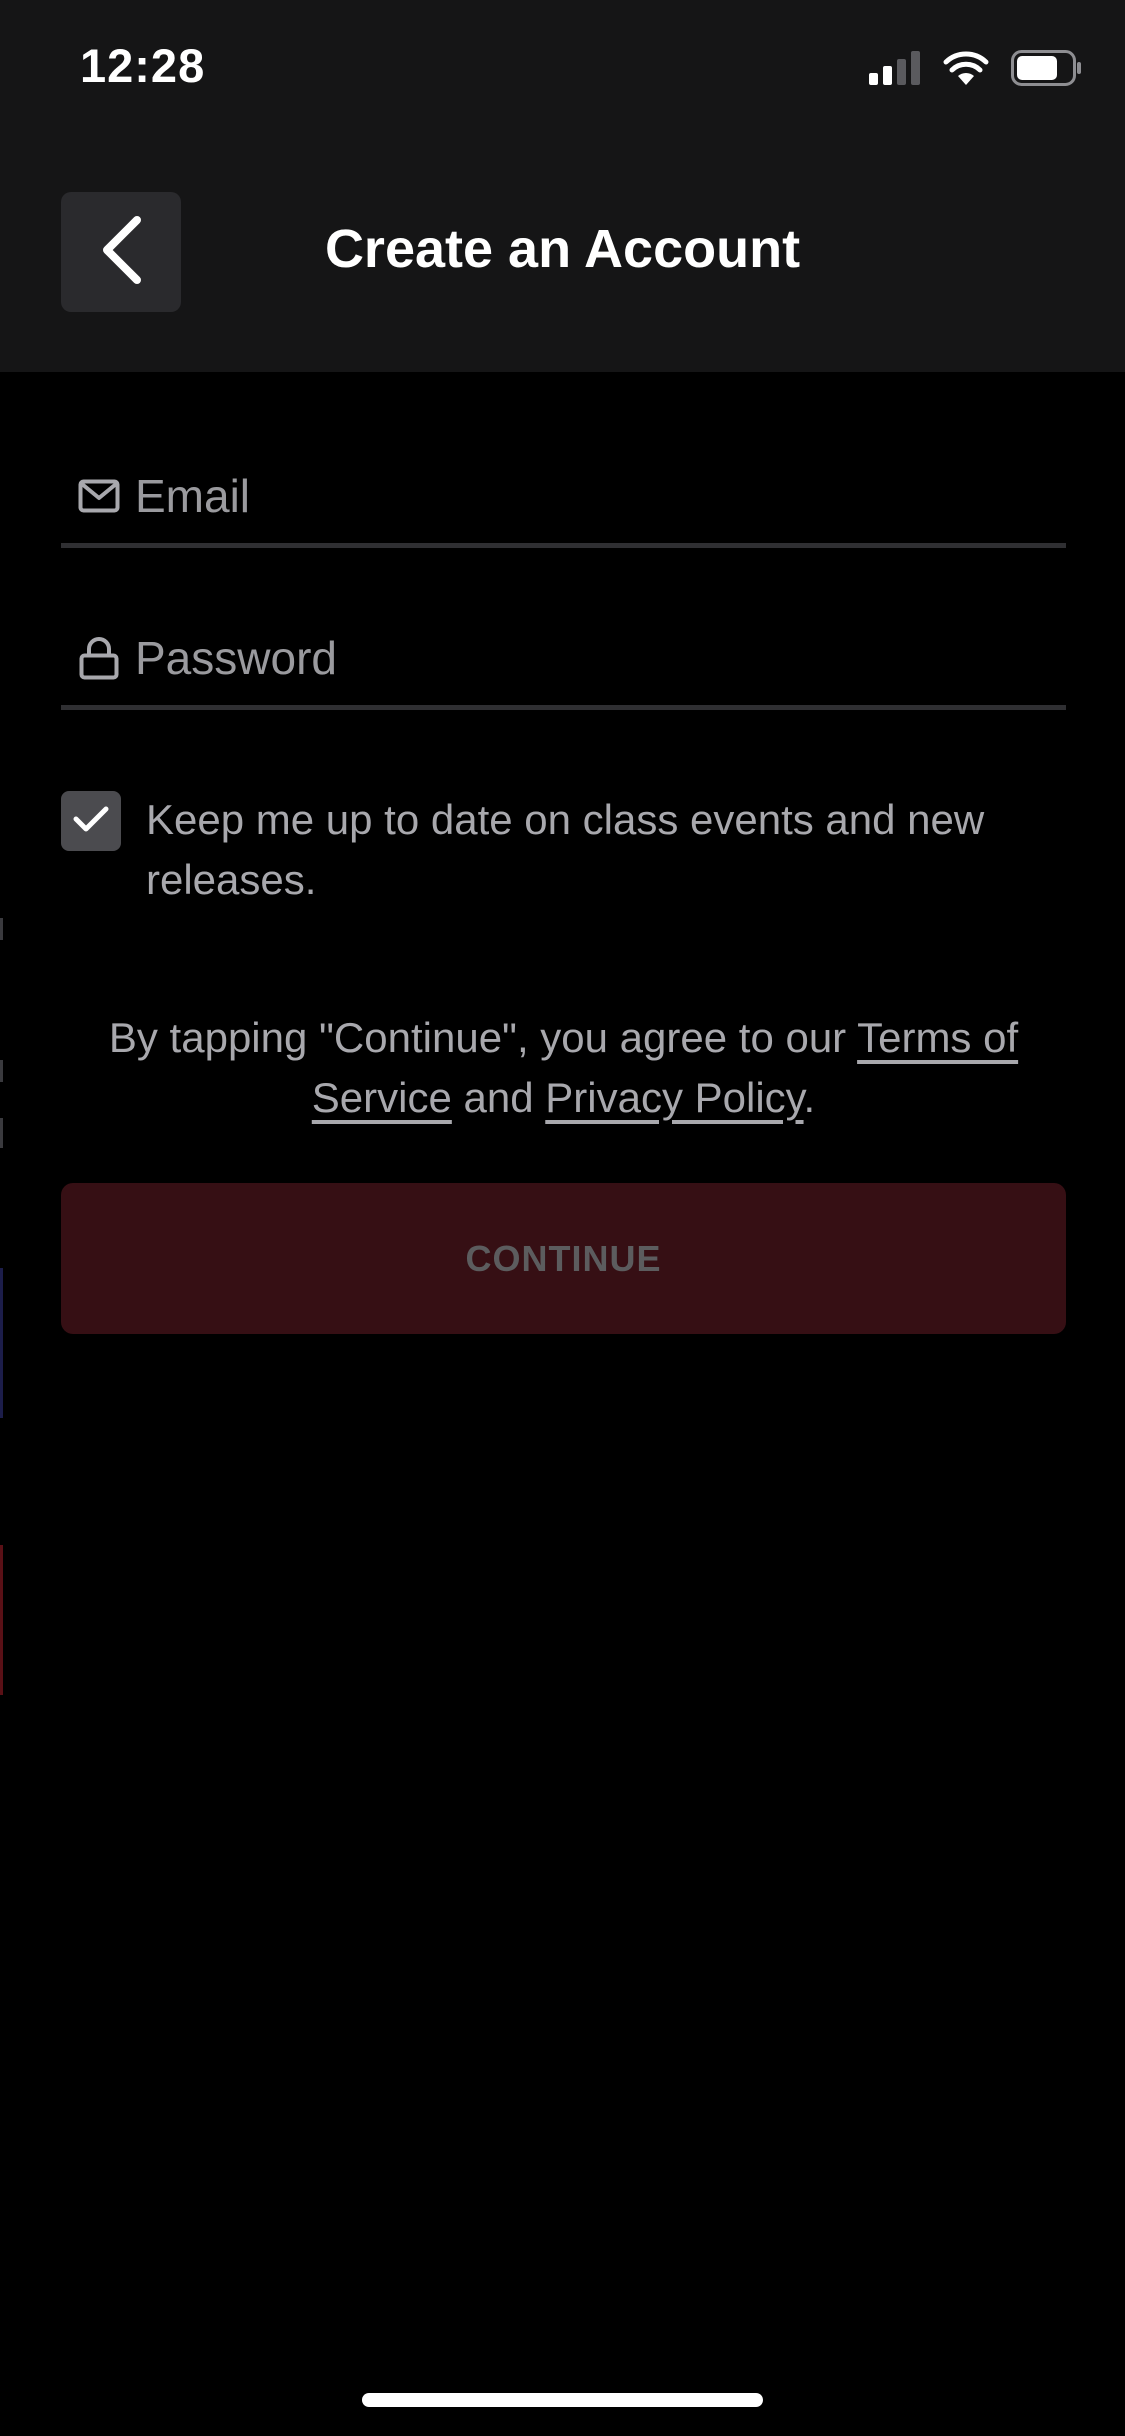 The width and height of the screenshot is (1125, 2436). What do you see at coordinates (809, 1097) in the screenshot?
I see `terms-suffix: .` at bounding box center [809, 1097].